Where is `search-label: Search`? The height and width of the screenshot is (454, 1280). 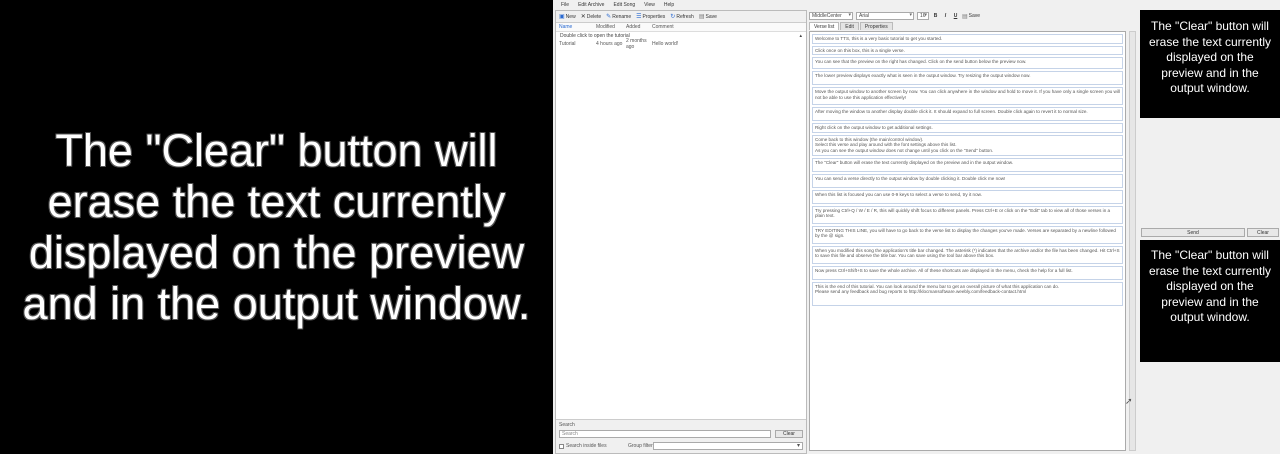
search-label: Search is located at coordinates (567, 425).